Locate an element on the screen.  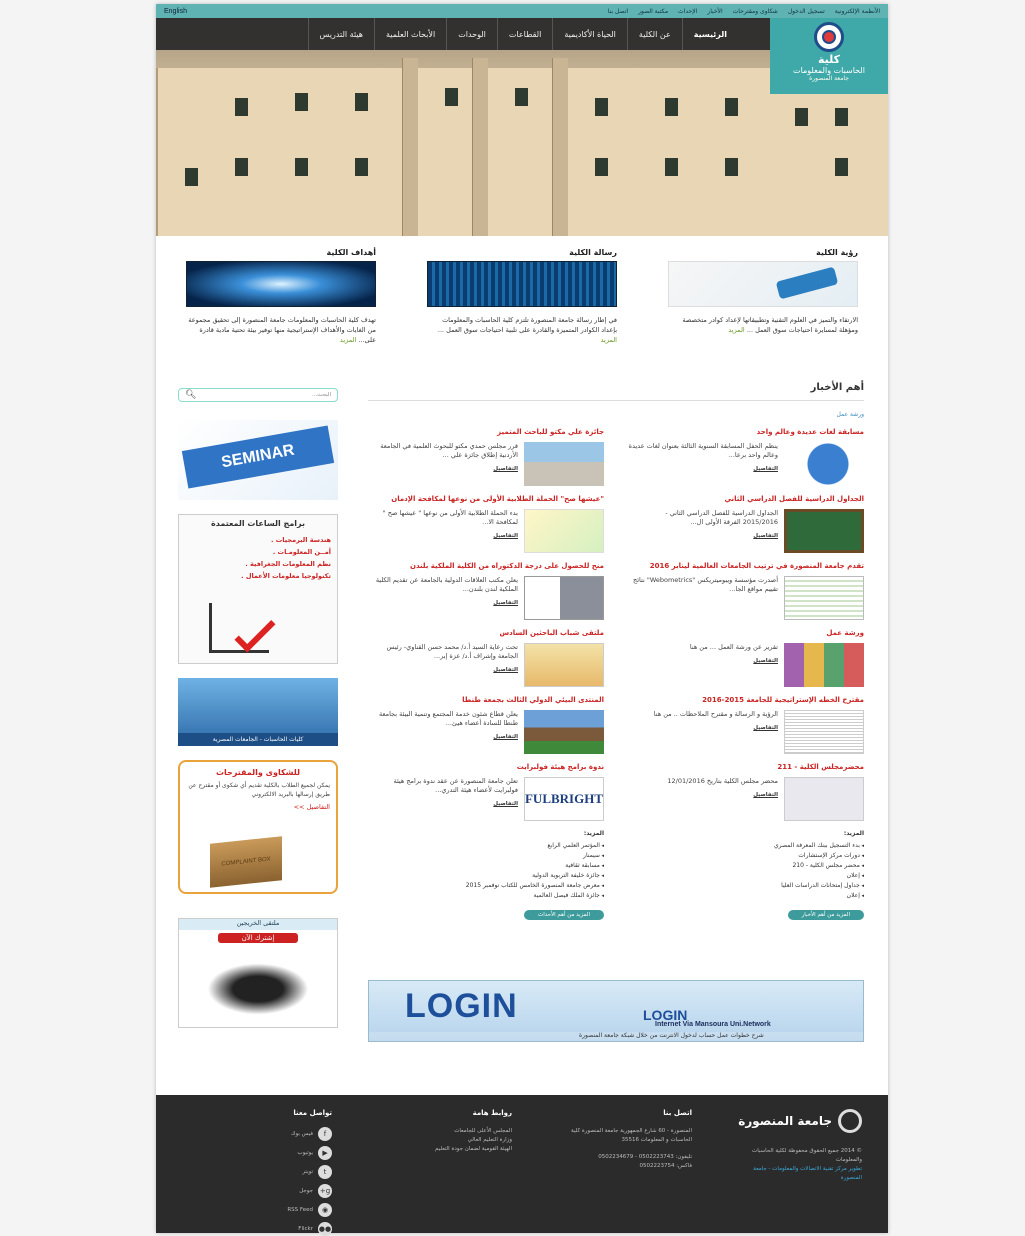
nav-units: الوحدات is located at coordinates (471, 34).